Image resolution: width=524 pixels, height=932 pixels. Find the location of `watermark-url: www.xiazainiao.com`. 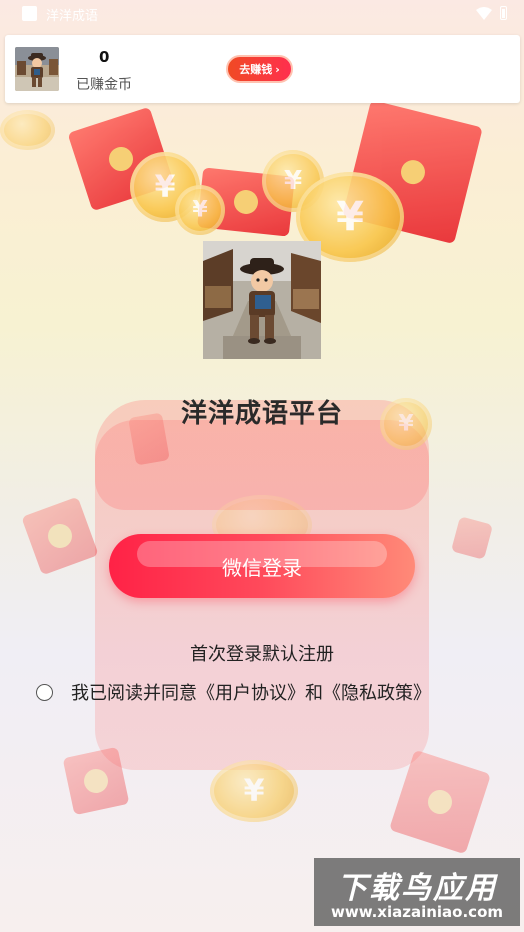

watermark-url: www.xiazainiao.com is located at coordinates (417, 912).